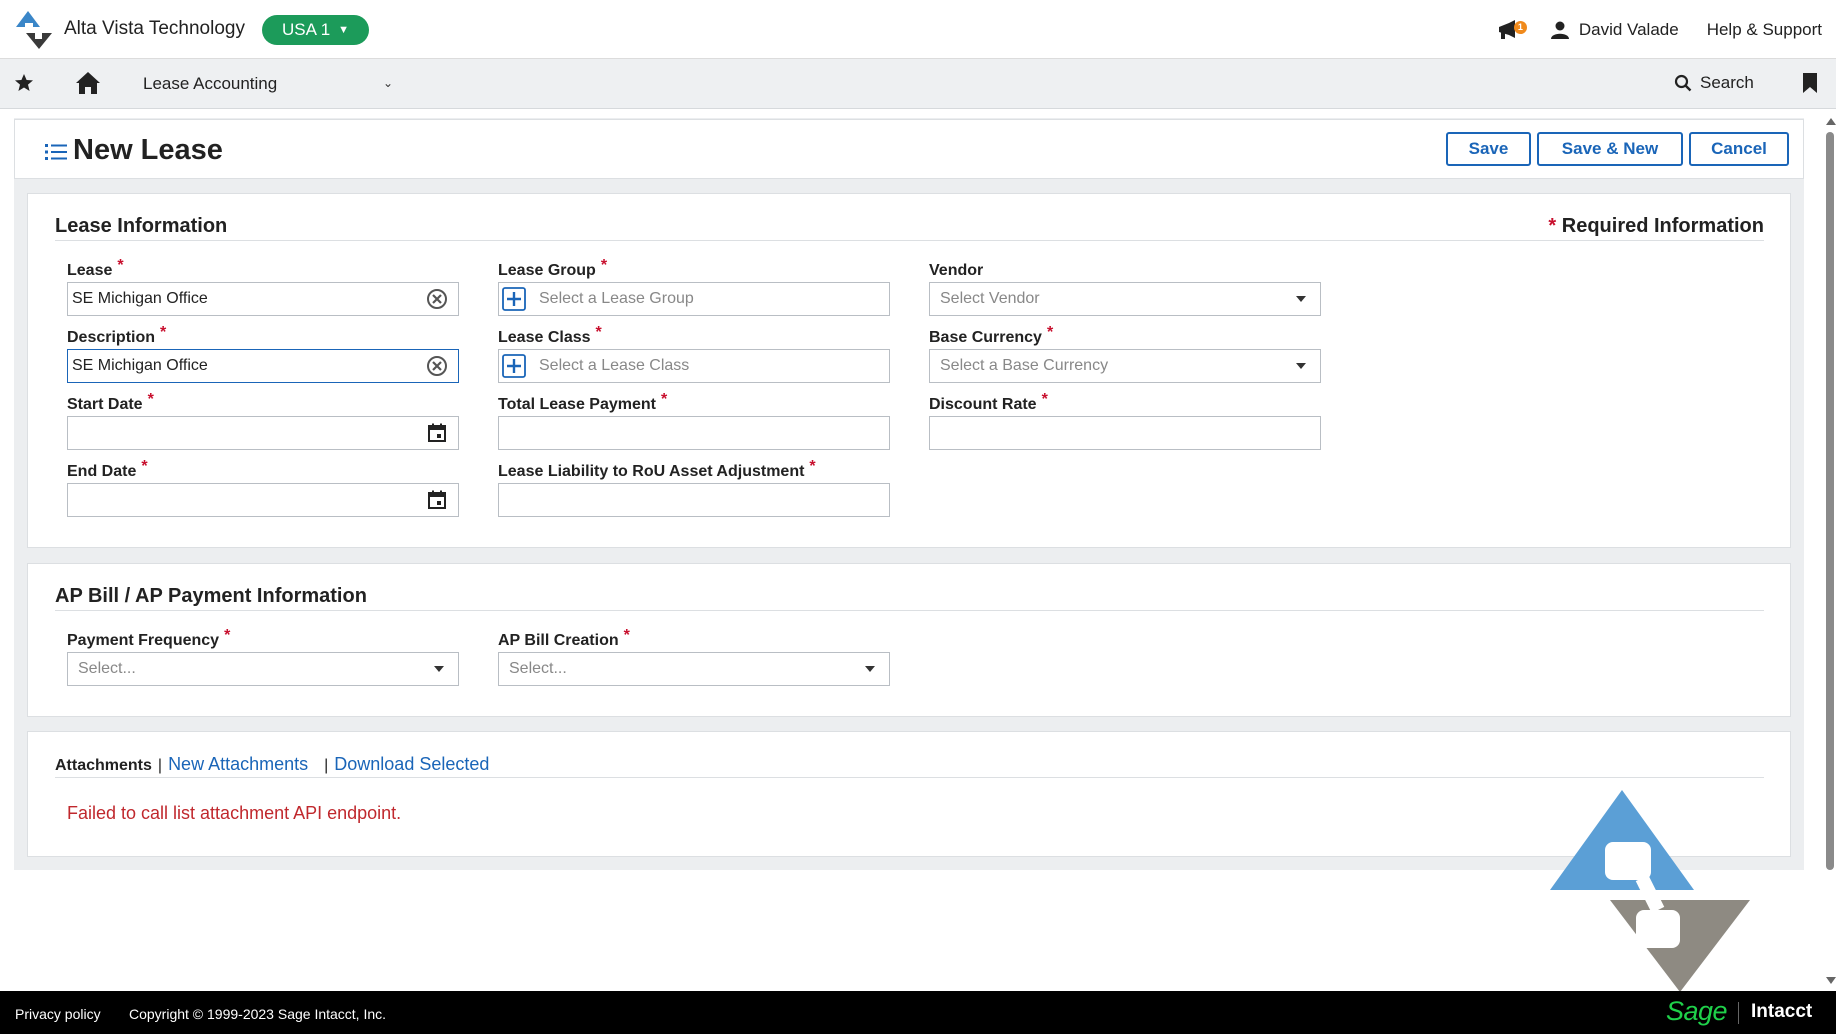  Describe the element at coordinates (95, 268) in the screenshot. I see `lease-label: Lease *` at that location.